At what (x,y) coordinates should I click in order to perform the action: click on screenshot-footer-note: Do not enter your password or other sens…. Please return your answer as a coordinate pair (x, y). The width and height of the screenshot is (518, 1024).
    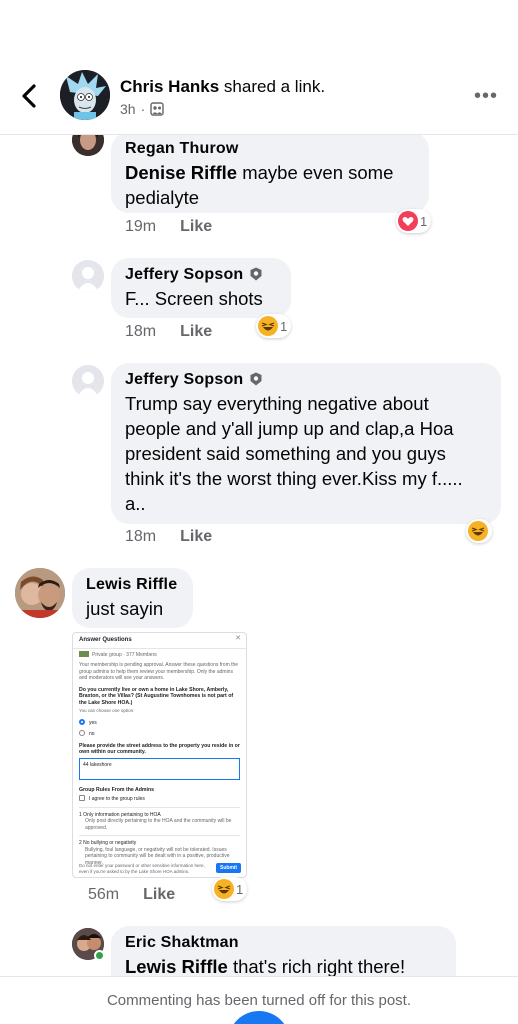
    Looking at the image, I should click on (142, 868).